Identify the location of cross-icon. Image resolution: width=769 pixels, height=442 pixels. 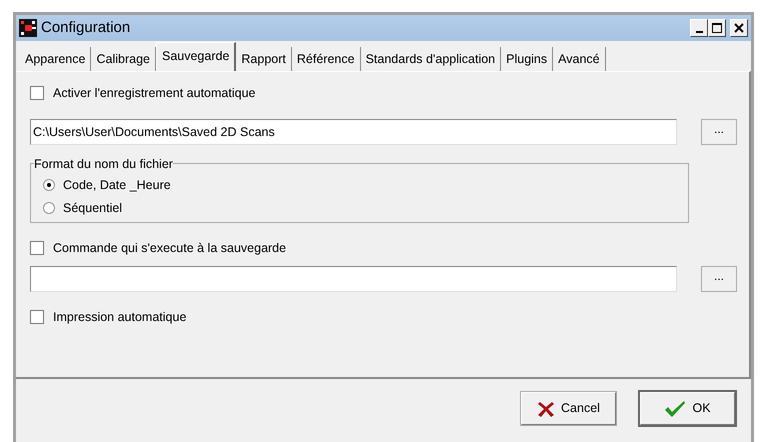
(546, 409).